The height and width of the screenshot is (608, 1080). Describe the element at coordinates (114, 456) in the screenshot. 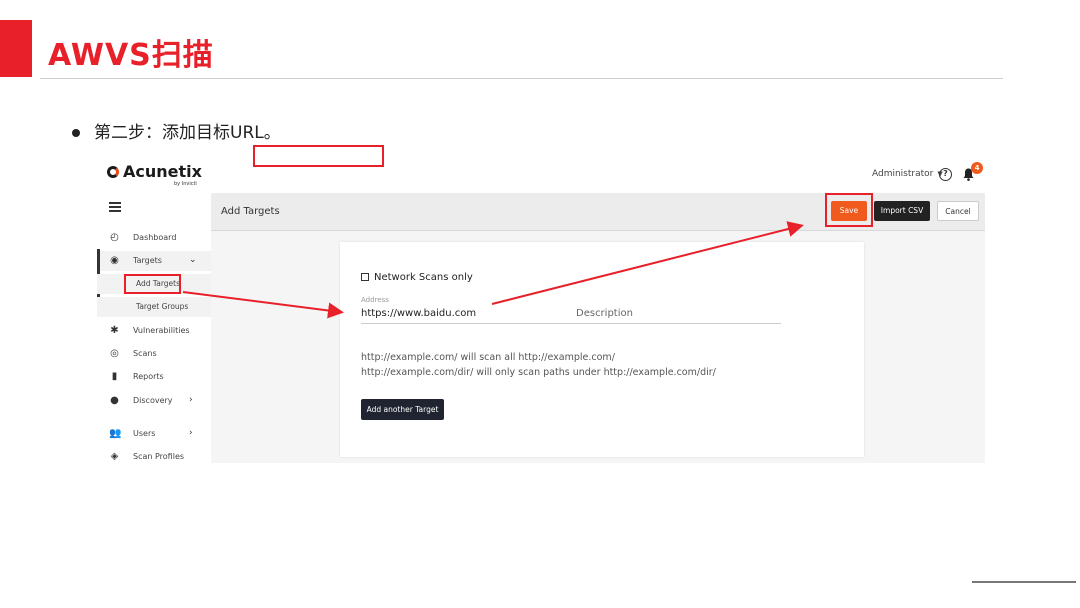

I see `shield-icon: ◈` at that location.